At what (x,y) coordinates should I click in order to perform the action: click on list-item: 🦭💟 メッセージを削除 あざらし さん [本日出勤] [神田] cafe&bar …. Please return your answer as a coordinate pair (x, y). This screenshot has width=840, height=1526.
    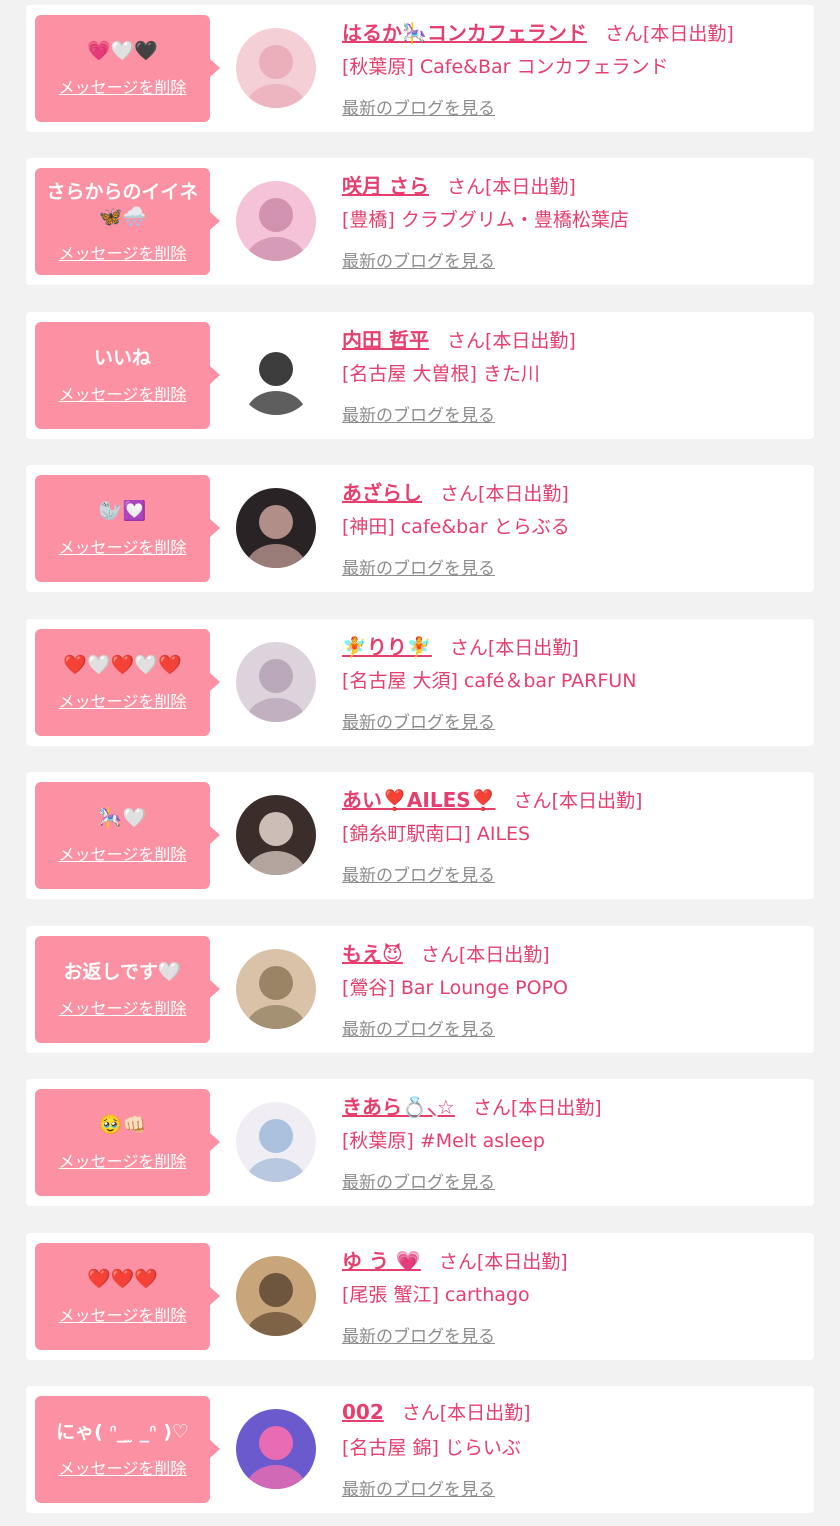
    Looking at the image, I should click on (420, 528).